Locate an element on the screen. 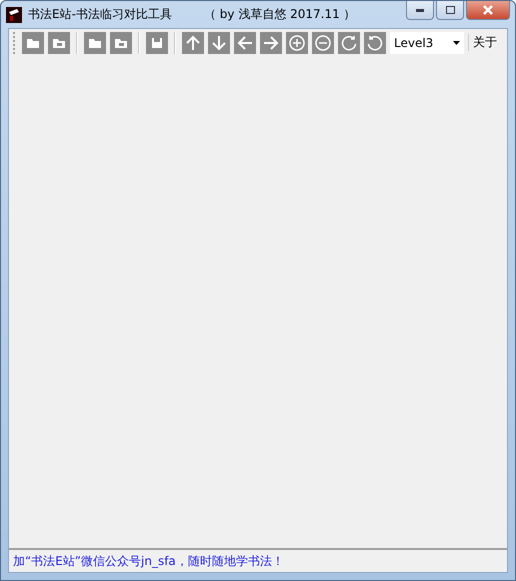 This screenshot has width=516, height=581. maximize-button is located at coordinates (450, 10).